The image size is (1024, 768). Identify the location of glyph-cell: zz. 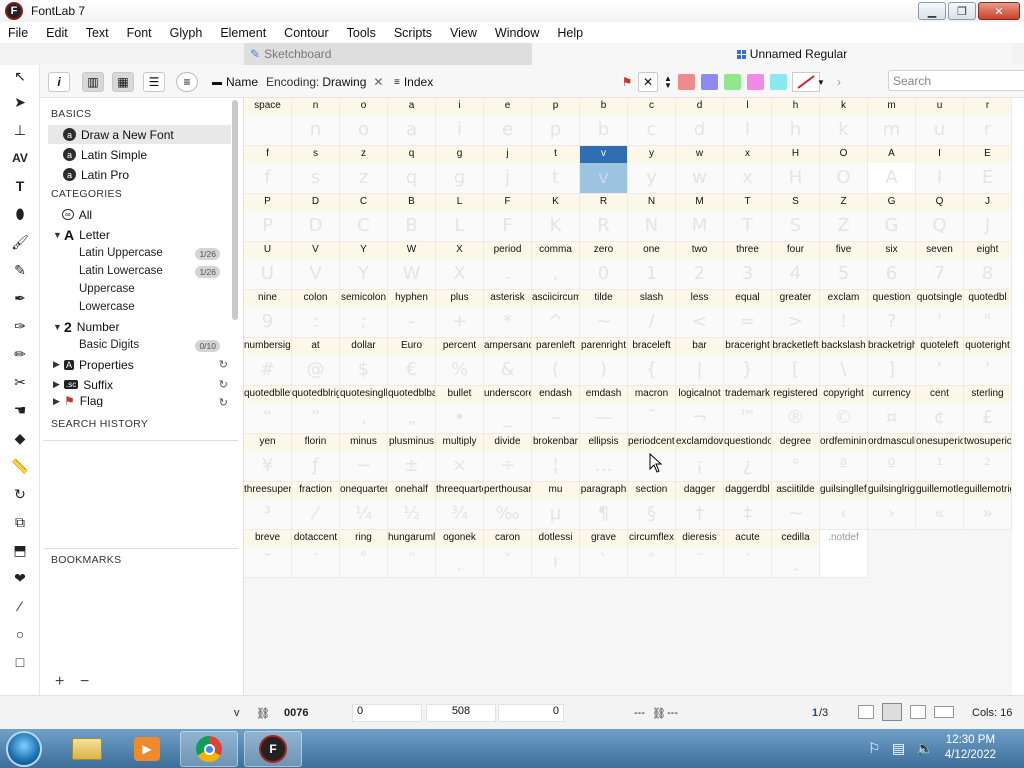
(364, 170).